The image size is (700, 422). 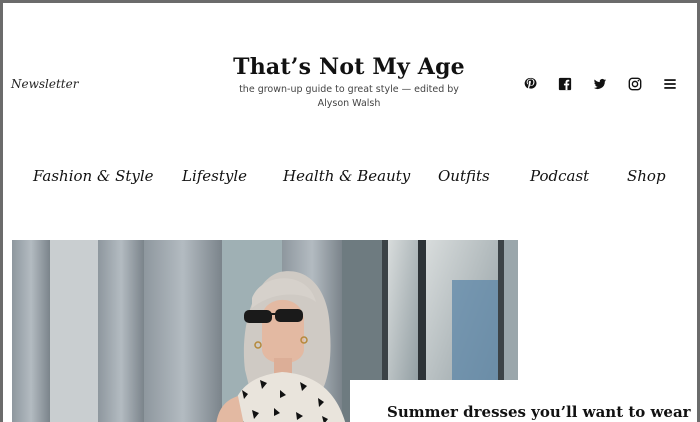 I want to click on facebook-icon, so click(x=565, y=84).